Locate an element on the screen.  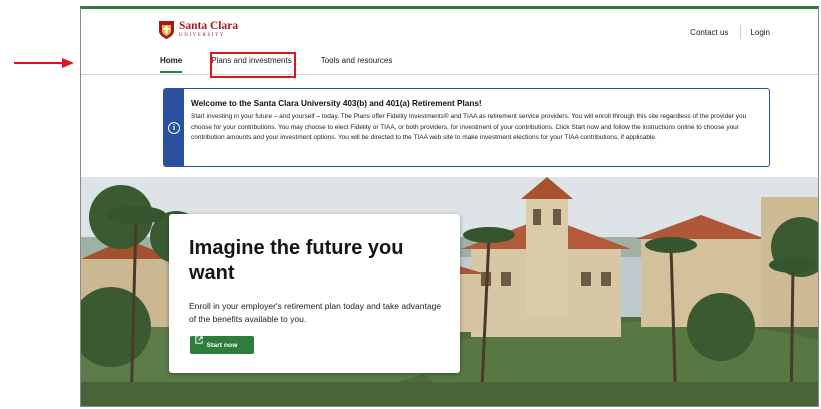
nav-tools-and-resources: Tools and resources is located at coordinates (357, 60).